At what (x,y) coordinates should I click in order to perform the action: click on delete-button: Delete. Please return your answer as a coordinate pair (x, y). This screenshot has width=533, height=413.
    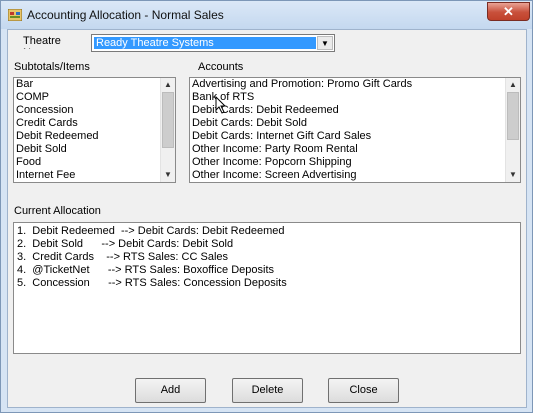
    Looking at the image, I should click on (267, 390).